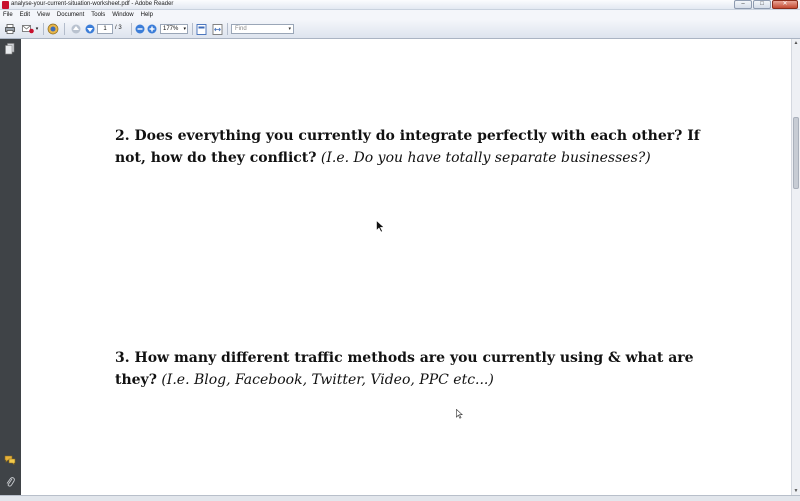 This screenshot has width=800, height=501. Describe the element at coordinates (5, 5) in the screenshot. I see `adobe-reader-icon` at that location.